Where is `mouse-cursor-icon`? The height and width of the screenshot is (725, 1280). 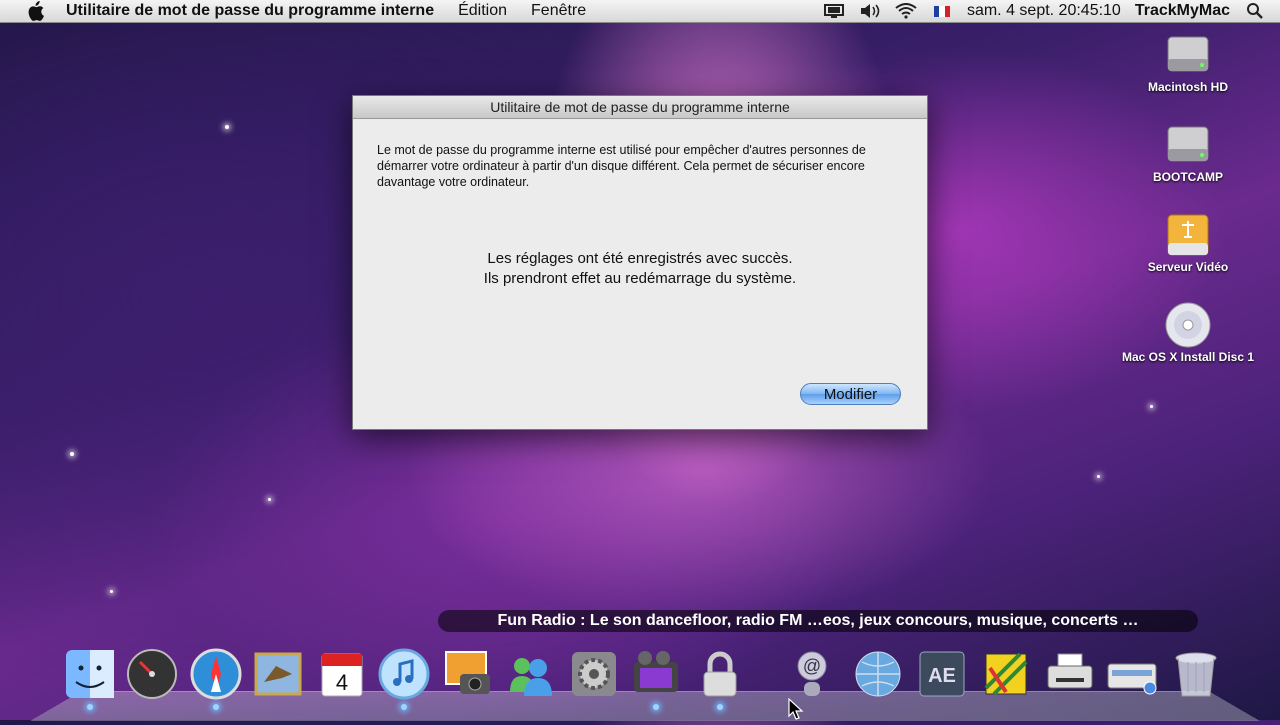 mouse-cursor-icon is located at coordinates (796, 711).